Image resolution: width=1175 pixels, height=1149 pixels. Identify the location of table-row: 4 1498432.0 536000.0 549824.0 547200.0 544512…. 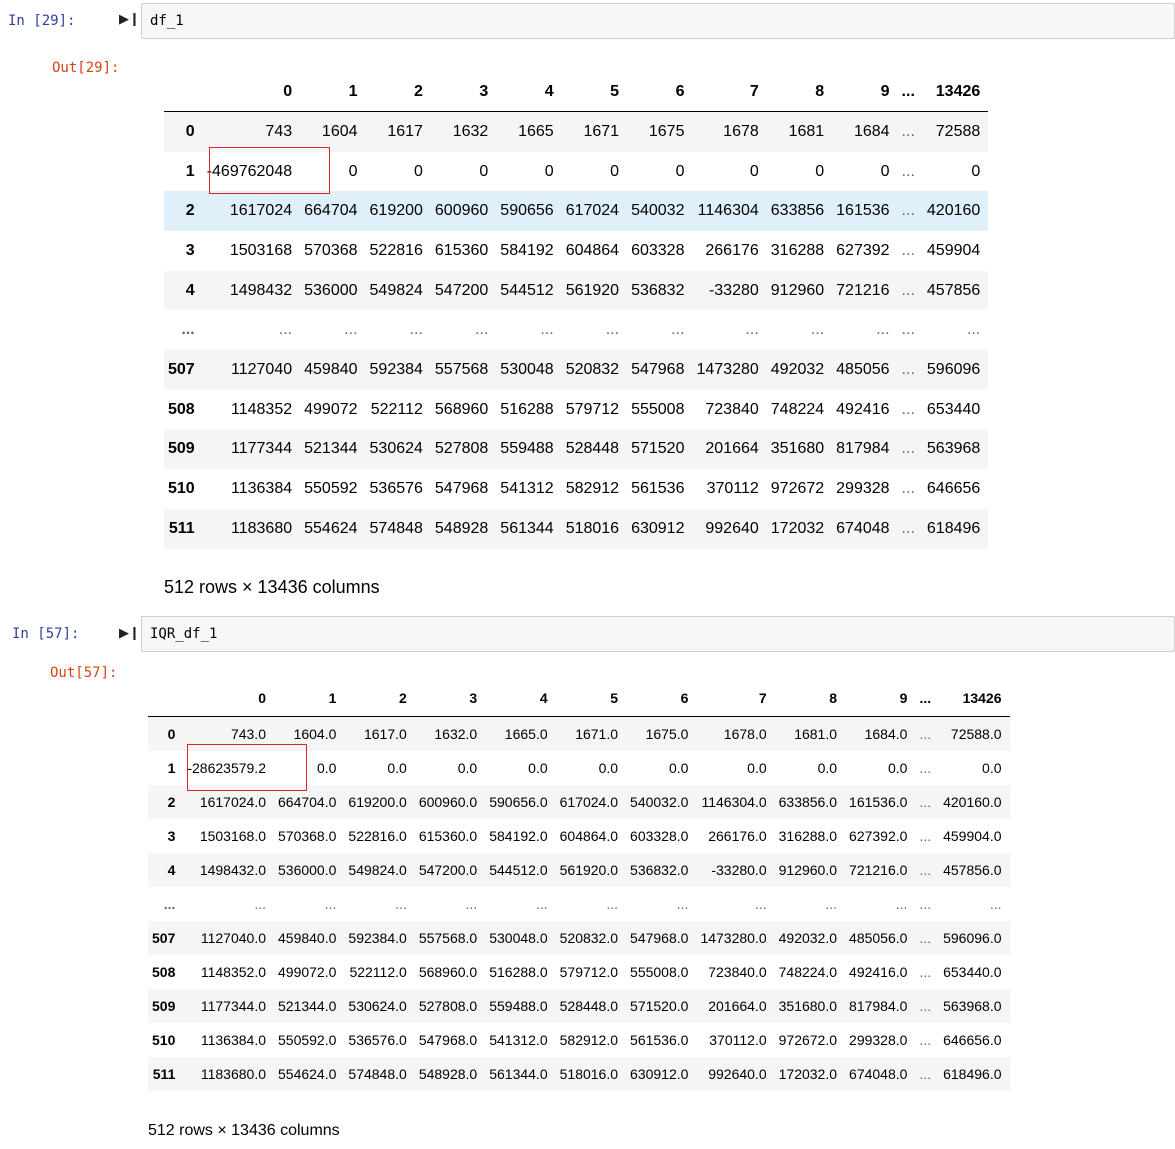
(579, 870).